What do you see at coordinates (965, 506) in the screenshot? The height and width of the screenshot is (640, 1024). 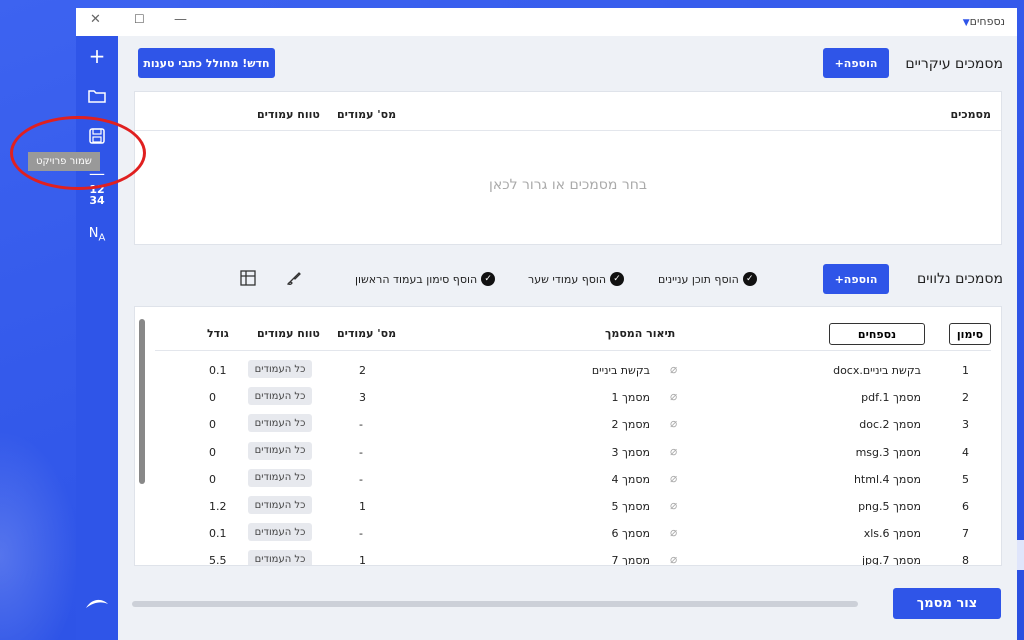 I see `row-number: 6` at bounding box center [965, 506].